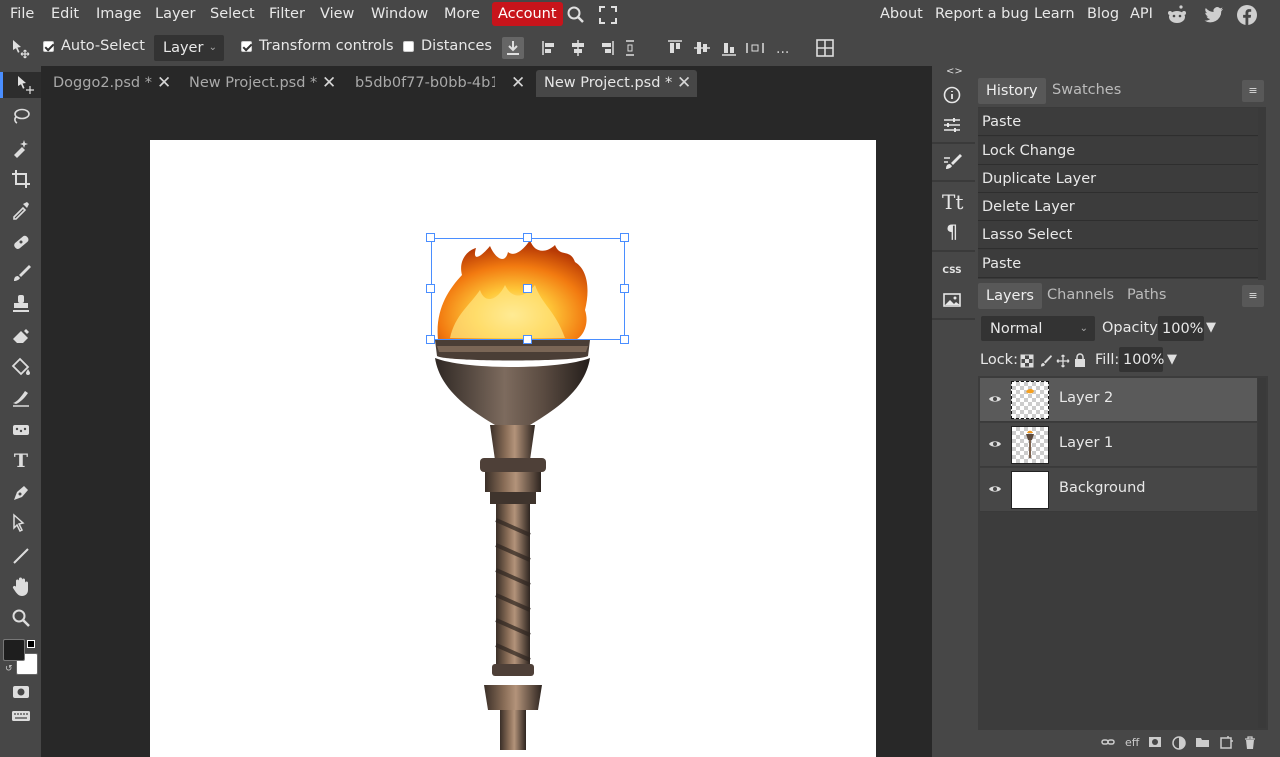 The width and height of the screenshot is (1280, 757). I want to click on history-item: Duplicate Layer, so click(1118, 179).